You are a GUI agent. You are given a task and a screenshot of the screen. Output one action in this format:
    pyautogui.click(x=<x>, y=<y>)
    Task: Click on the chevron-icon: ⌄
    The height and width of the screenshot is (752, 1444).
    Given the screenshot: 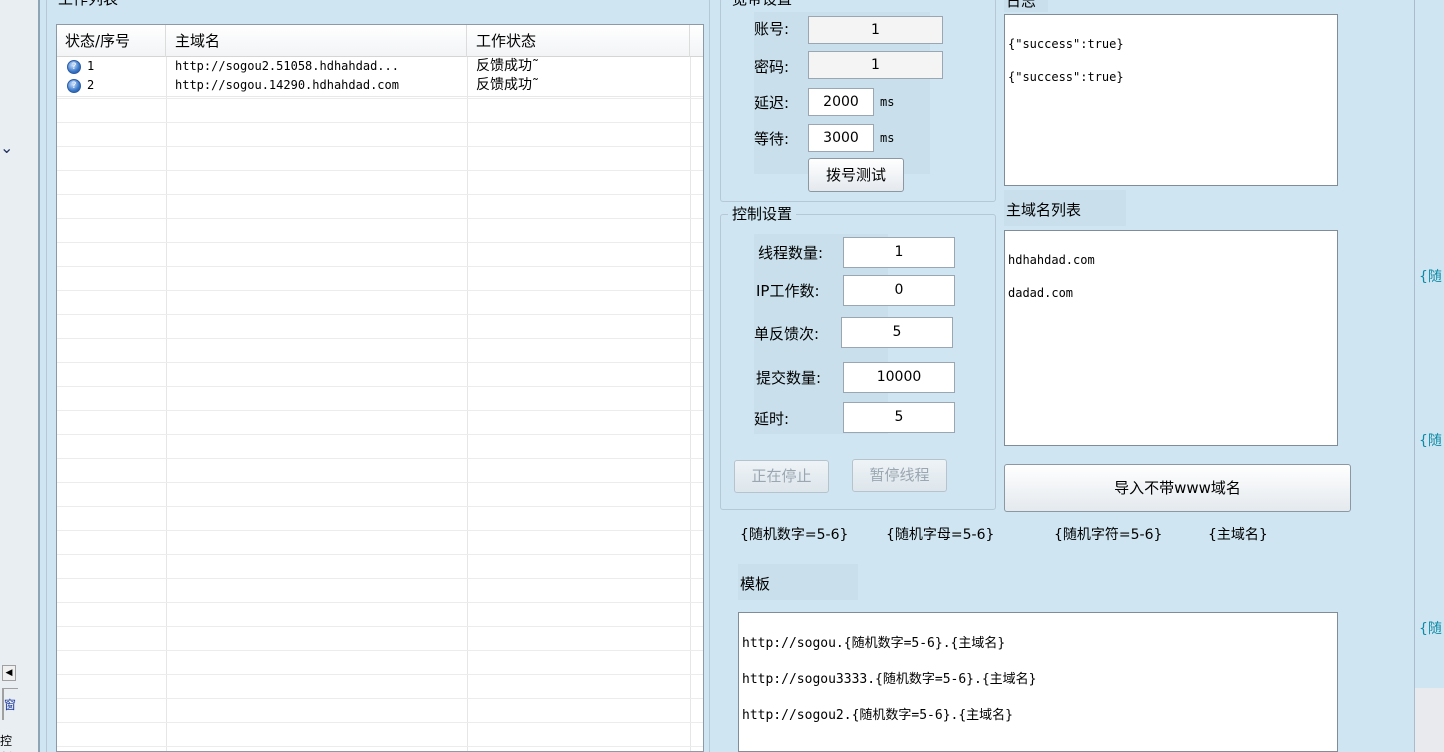 What is the action you would take?
    pyautogui.click(x=7, y=147)
    